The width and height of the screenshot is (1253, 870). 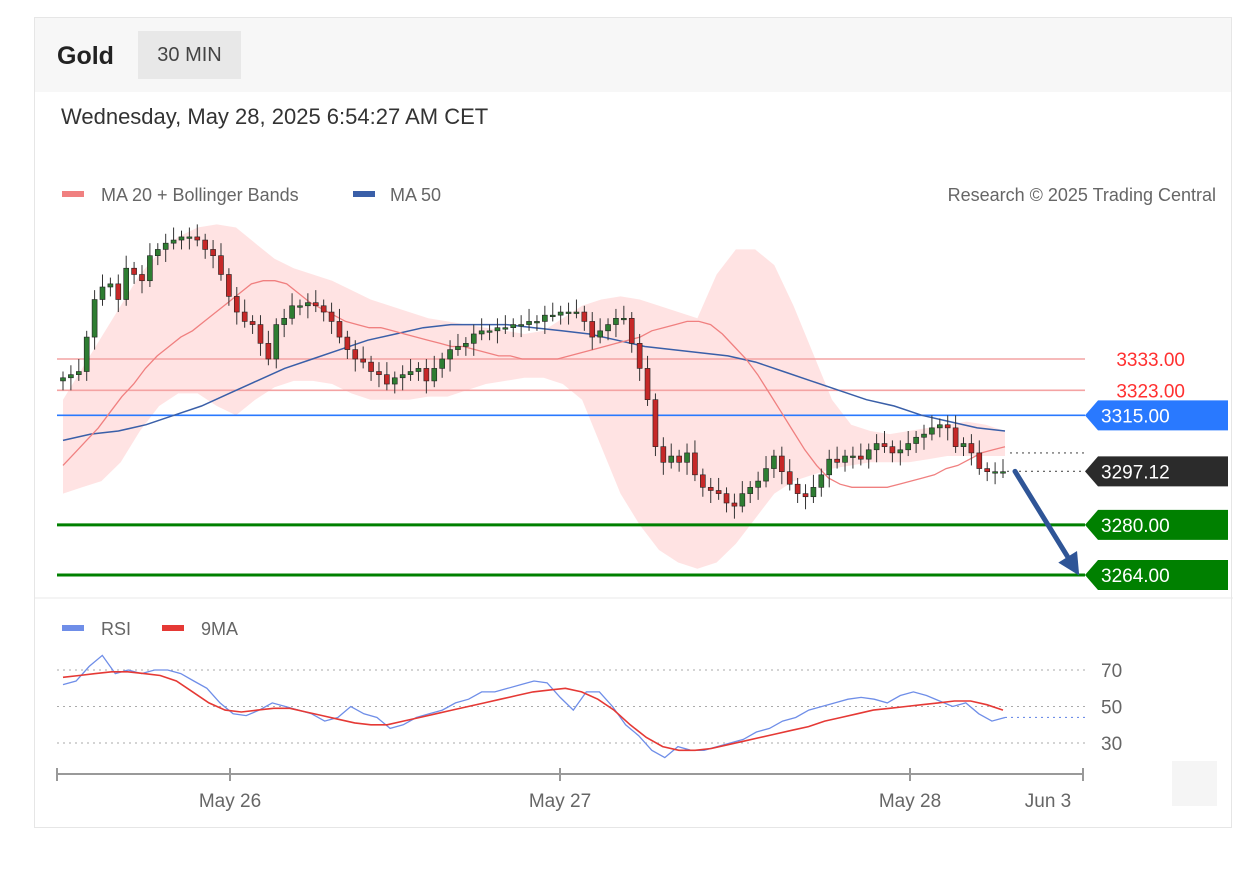 I want to click on rsi-tick-label: 70, so click(x=1111, y=671).